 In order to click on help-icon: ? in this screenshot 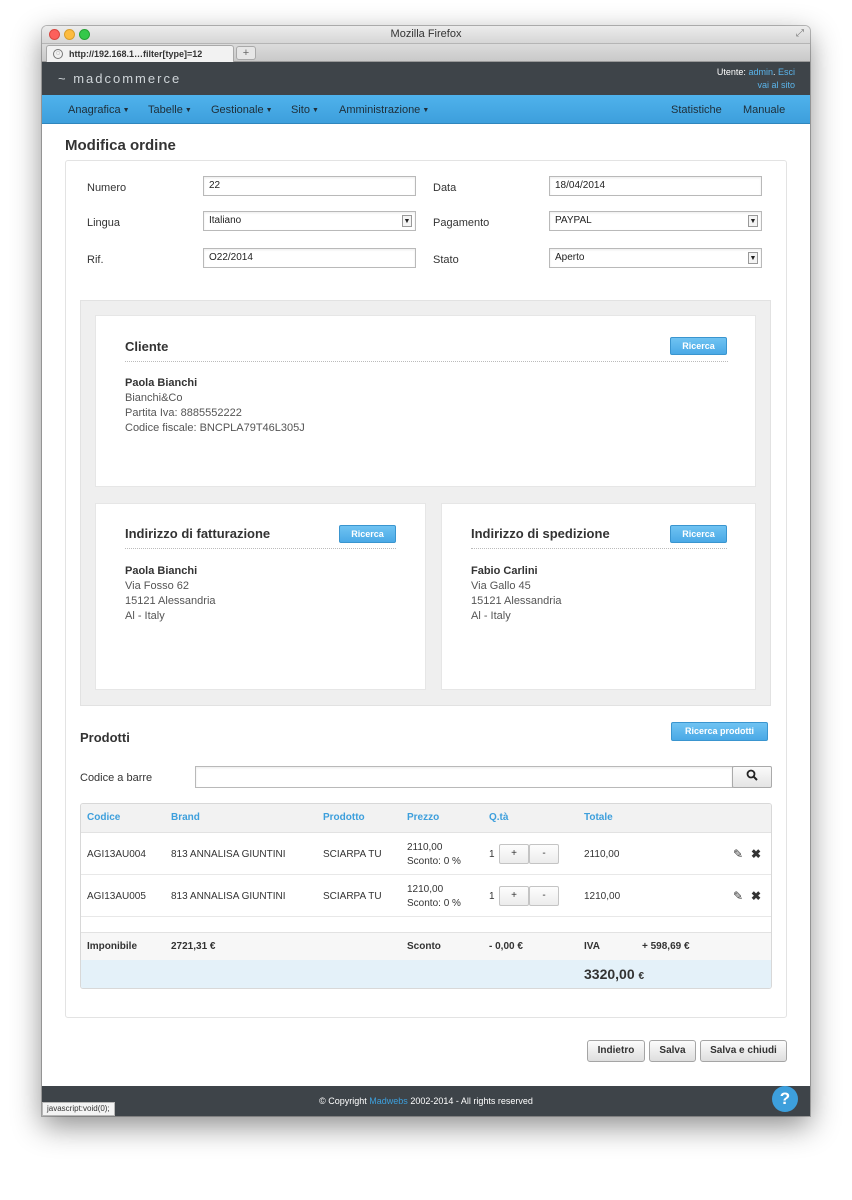, I will do `click(785, 1099)`.